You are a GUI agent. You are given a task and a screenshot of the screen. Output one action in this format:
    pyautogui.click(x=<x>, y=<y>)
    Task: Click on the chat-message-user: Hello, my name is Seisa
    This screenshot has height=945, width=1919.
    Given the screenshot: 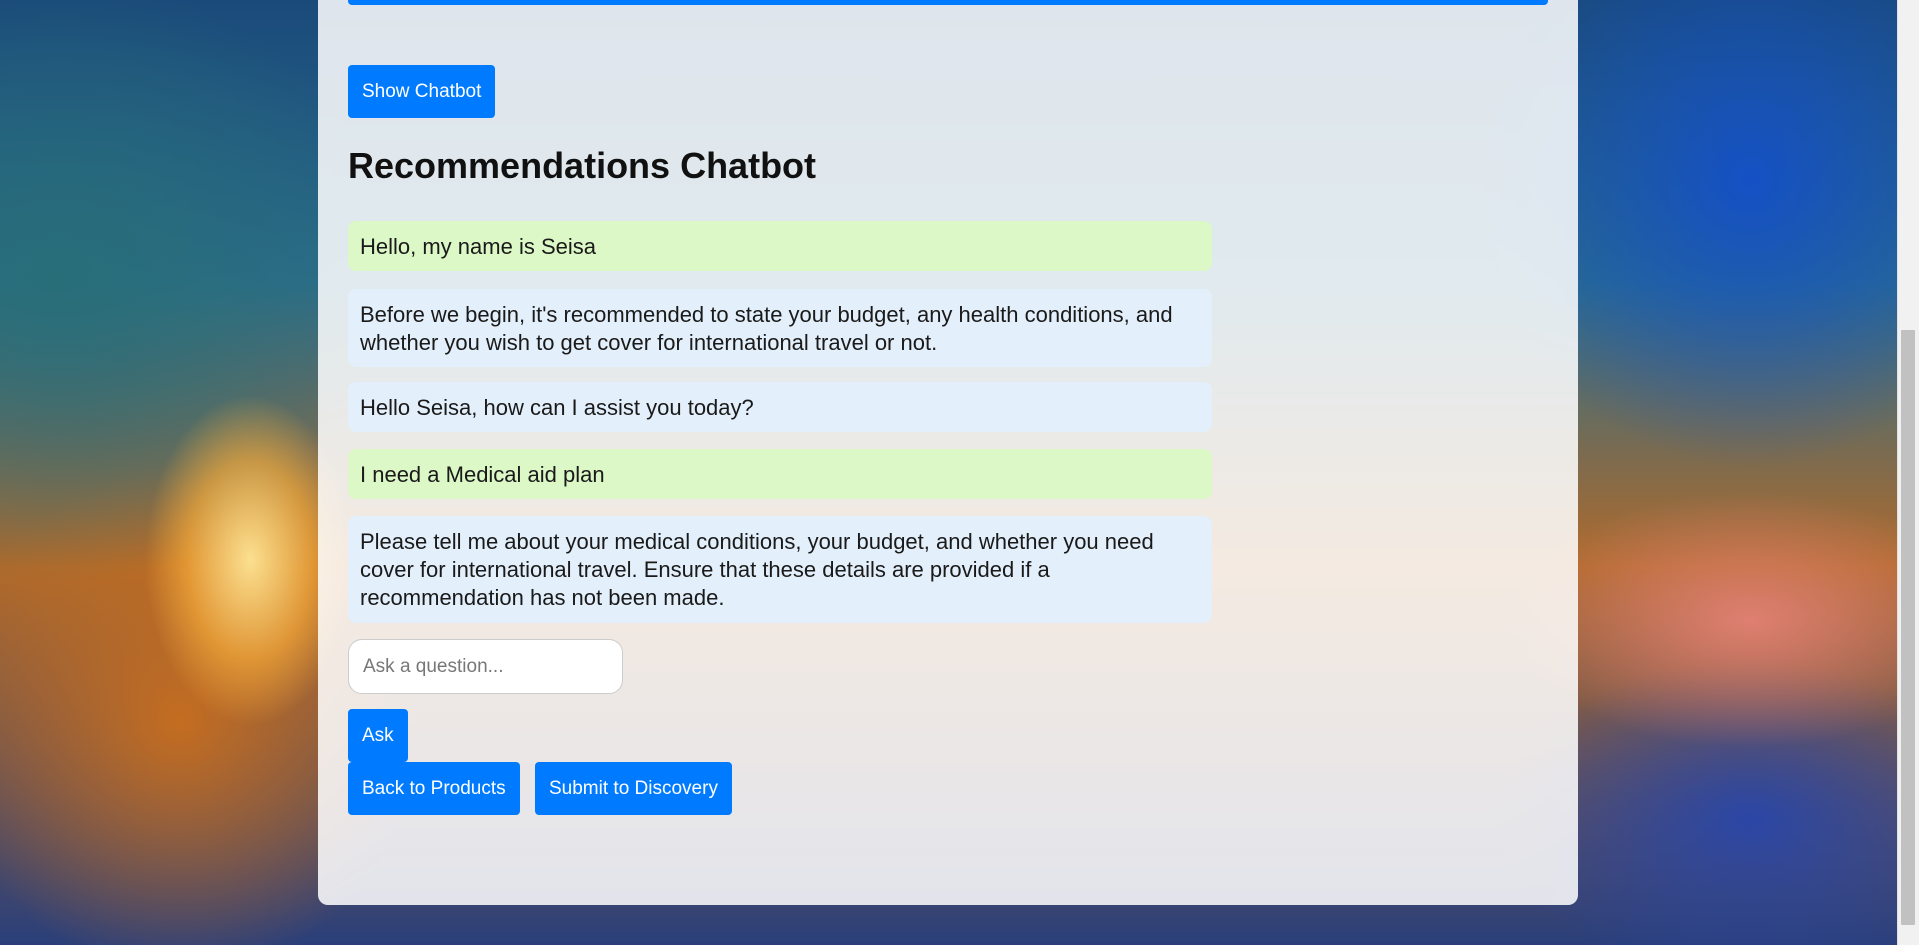 What is the action you would take?
    pyautogui.click(x=780, y=246)
    